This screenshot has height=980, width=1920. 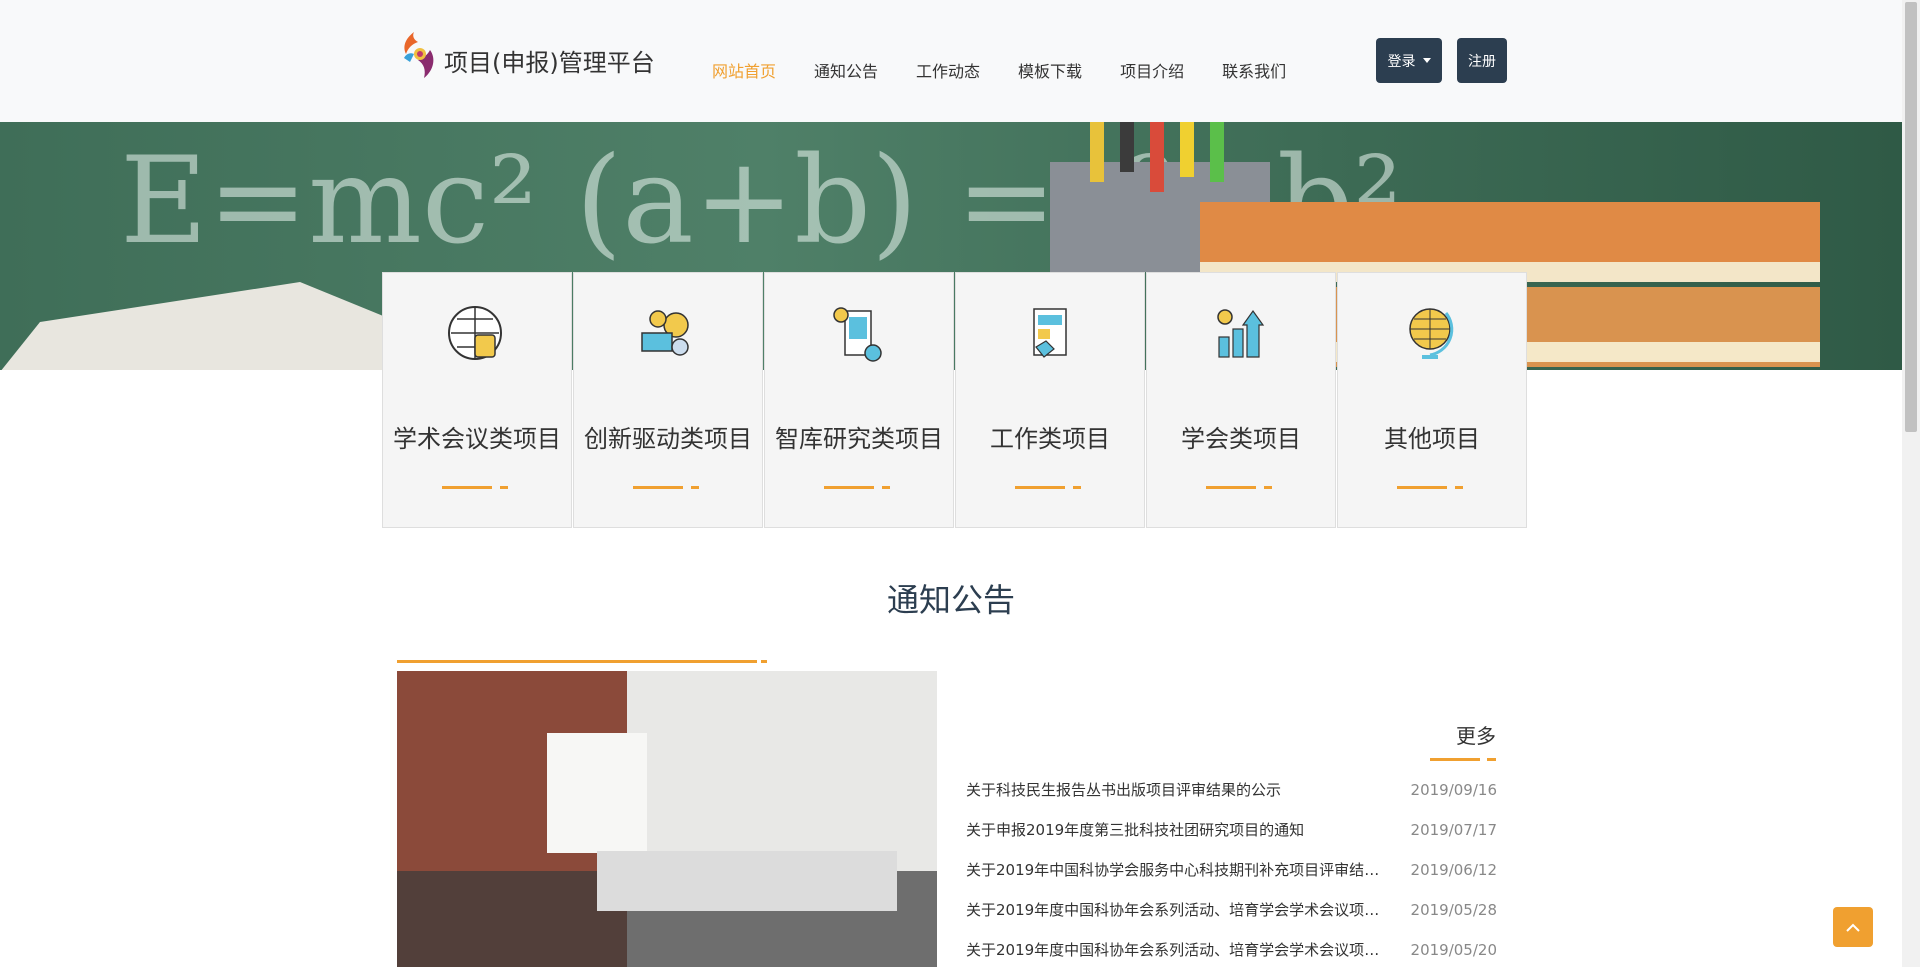 What do you see at coordinates (1135, 830) in the screenshot?
I see `notice-title: 关于申报2019年度第三批科技社团研究项目的通知` at bounding box center [1135, 830].